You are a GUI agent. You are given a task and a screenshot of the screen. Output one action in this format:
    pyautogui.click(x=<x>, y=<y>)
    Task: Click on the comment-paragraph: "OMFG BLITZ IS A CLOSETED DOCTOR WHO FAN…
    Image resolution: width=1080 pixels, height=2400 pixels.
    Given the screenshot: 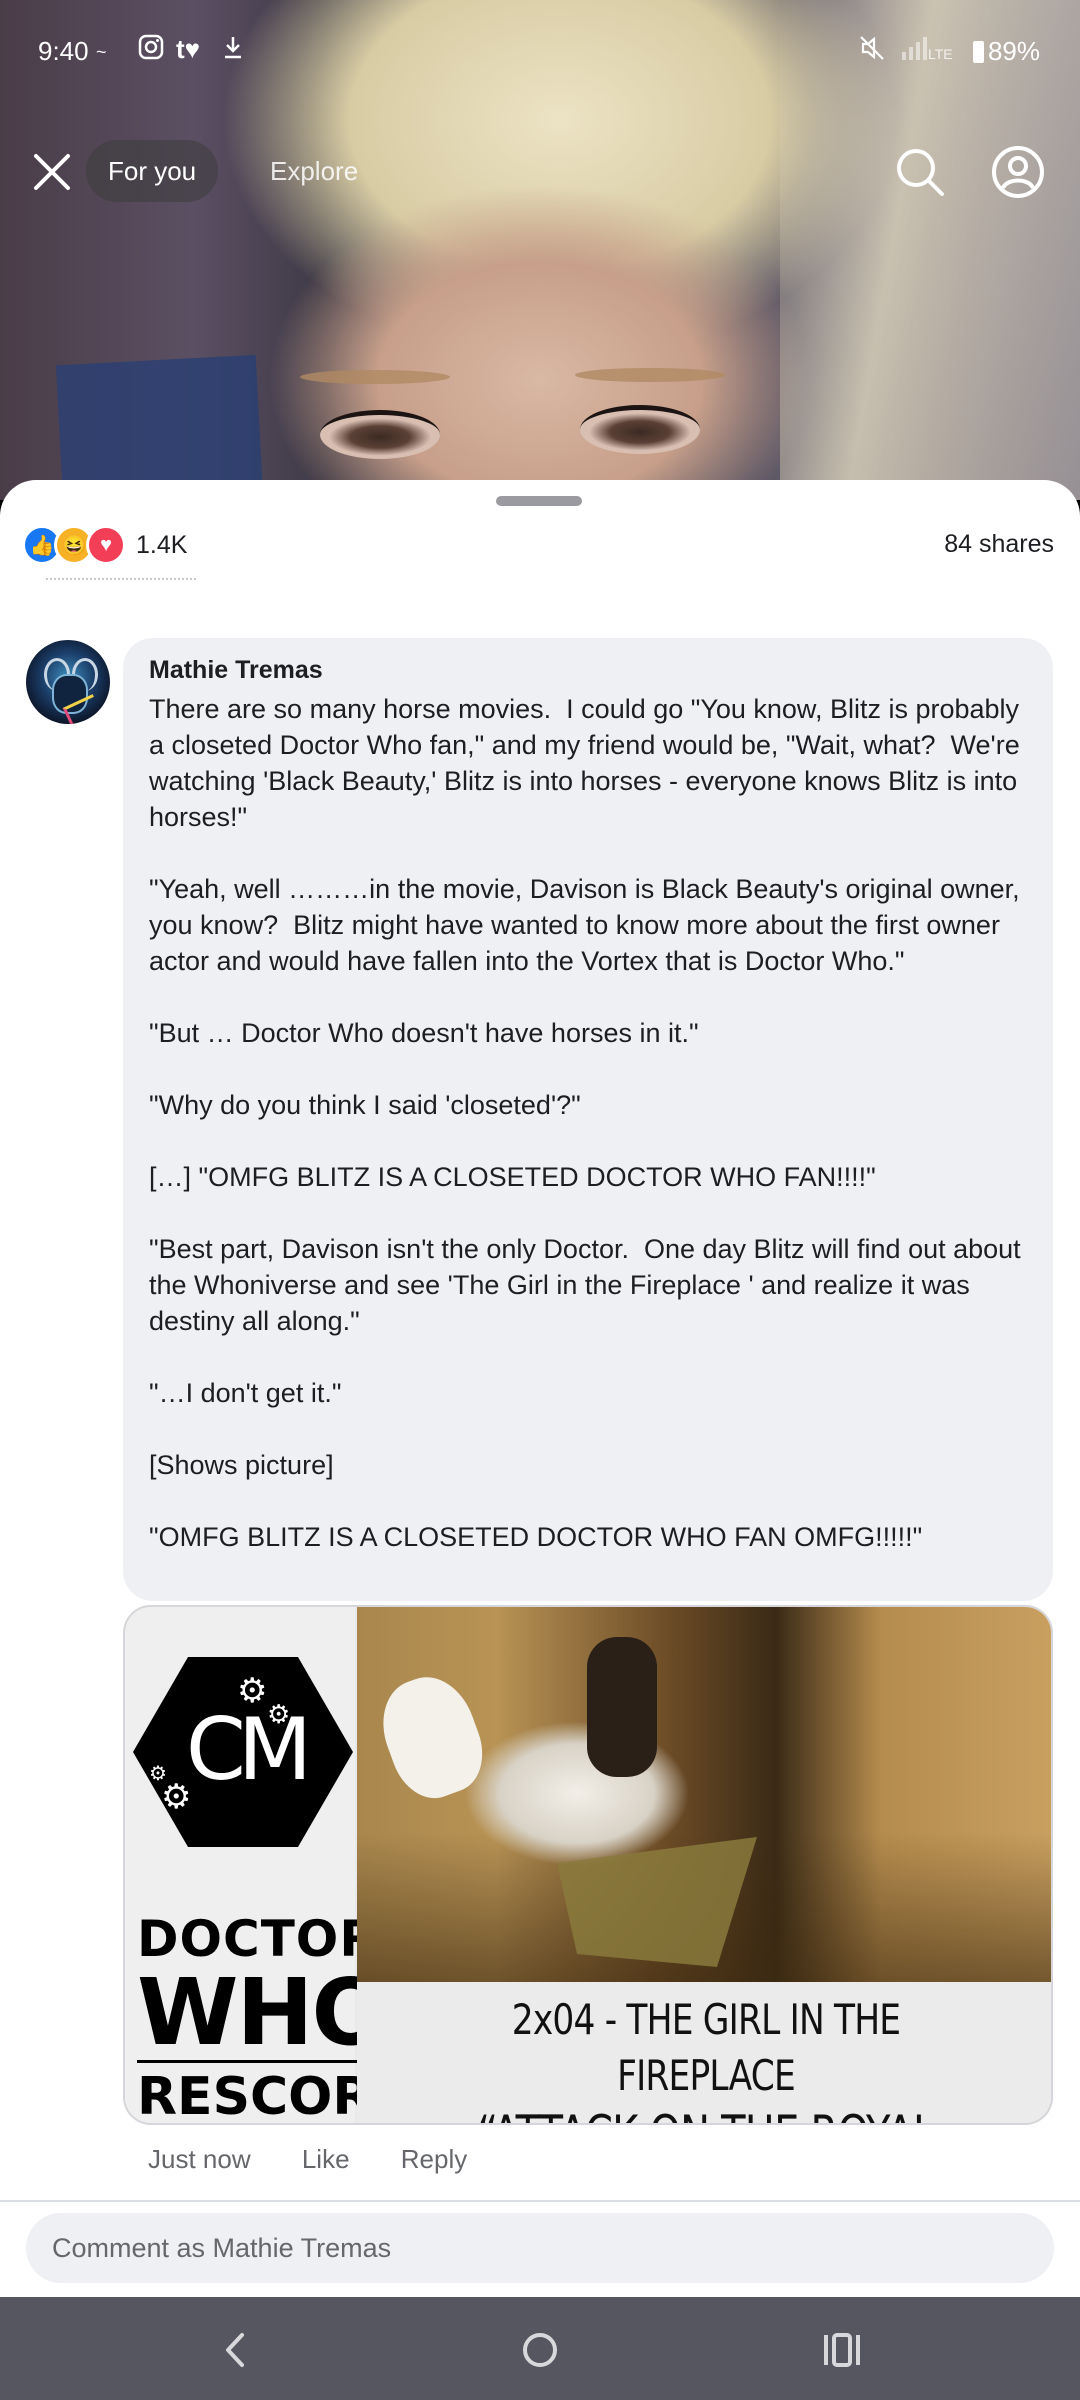 What is the action you would take?
    pyautogui.click(x=536, y=1537)
    